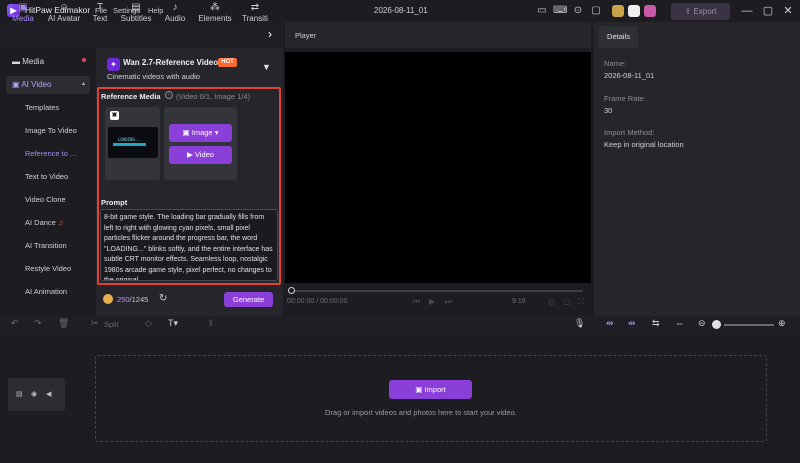 The height and width of the screenshot is (463, 800). I want to click on track-audio-icon: ◀, so click(48, 394).